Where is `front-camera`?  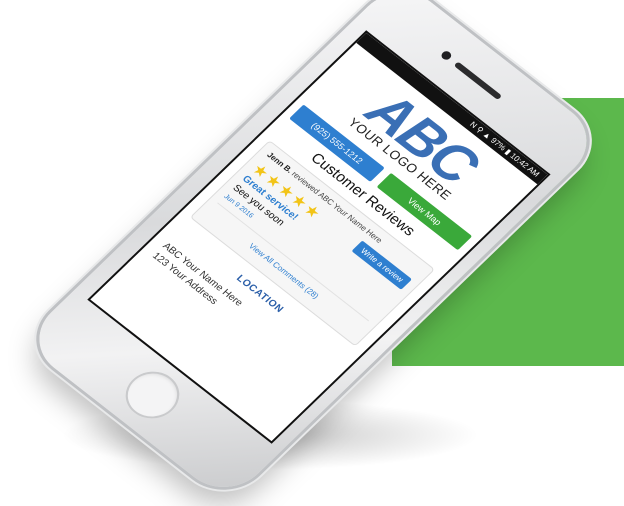 front-camera is located at coordinates (446, 55).